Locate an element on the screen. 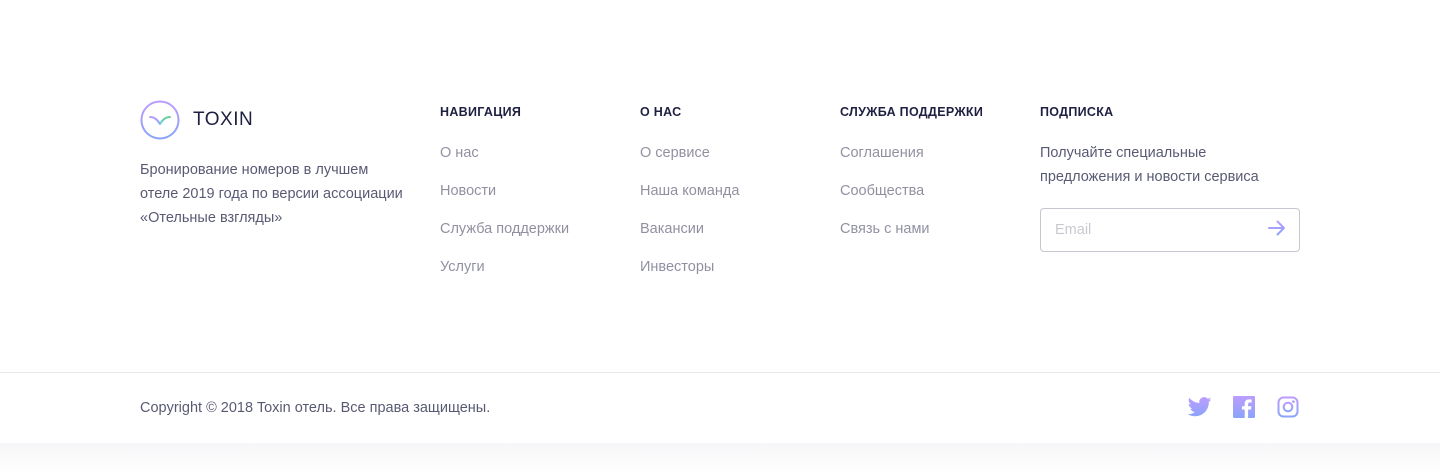 The height and width of the screenshot is (473, 1440). column-title: ПОДПИСКА is located at coordinates (1077, 112).